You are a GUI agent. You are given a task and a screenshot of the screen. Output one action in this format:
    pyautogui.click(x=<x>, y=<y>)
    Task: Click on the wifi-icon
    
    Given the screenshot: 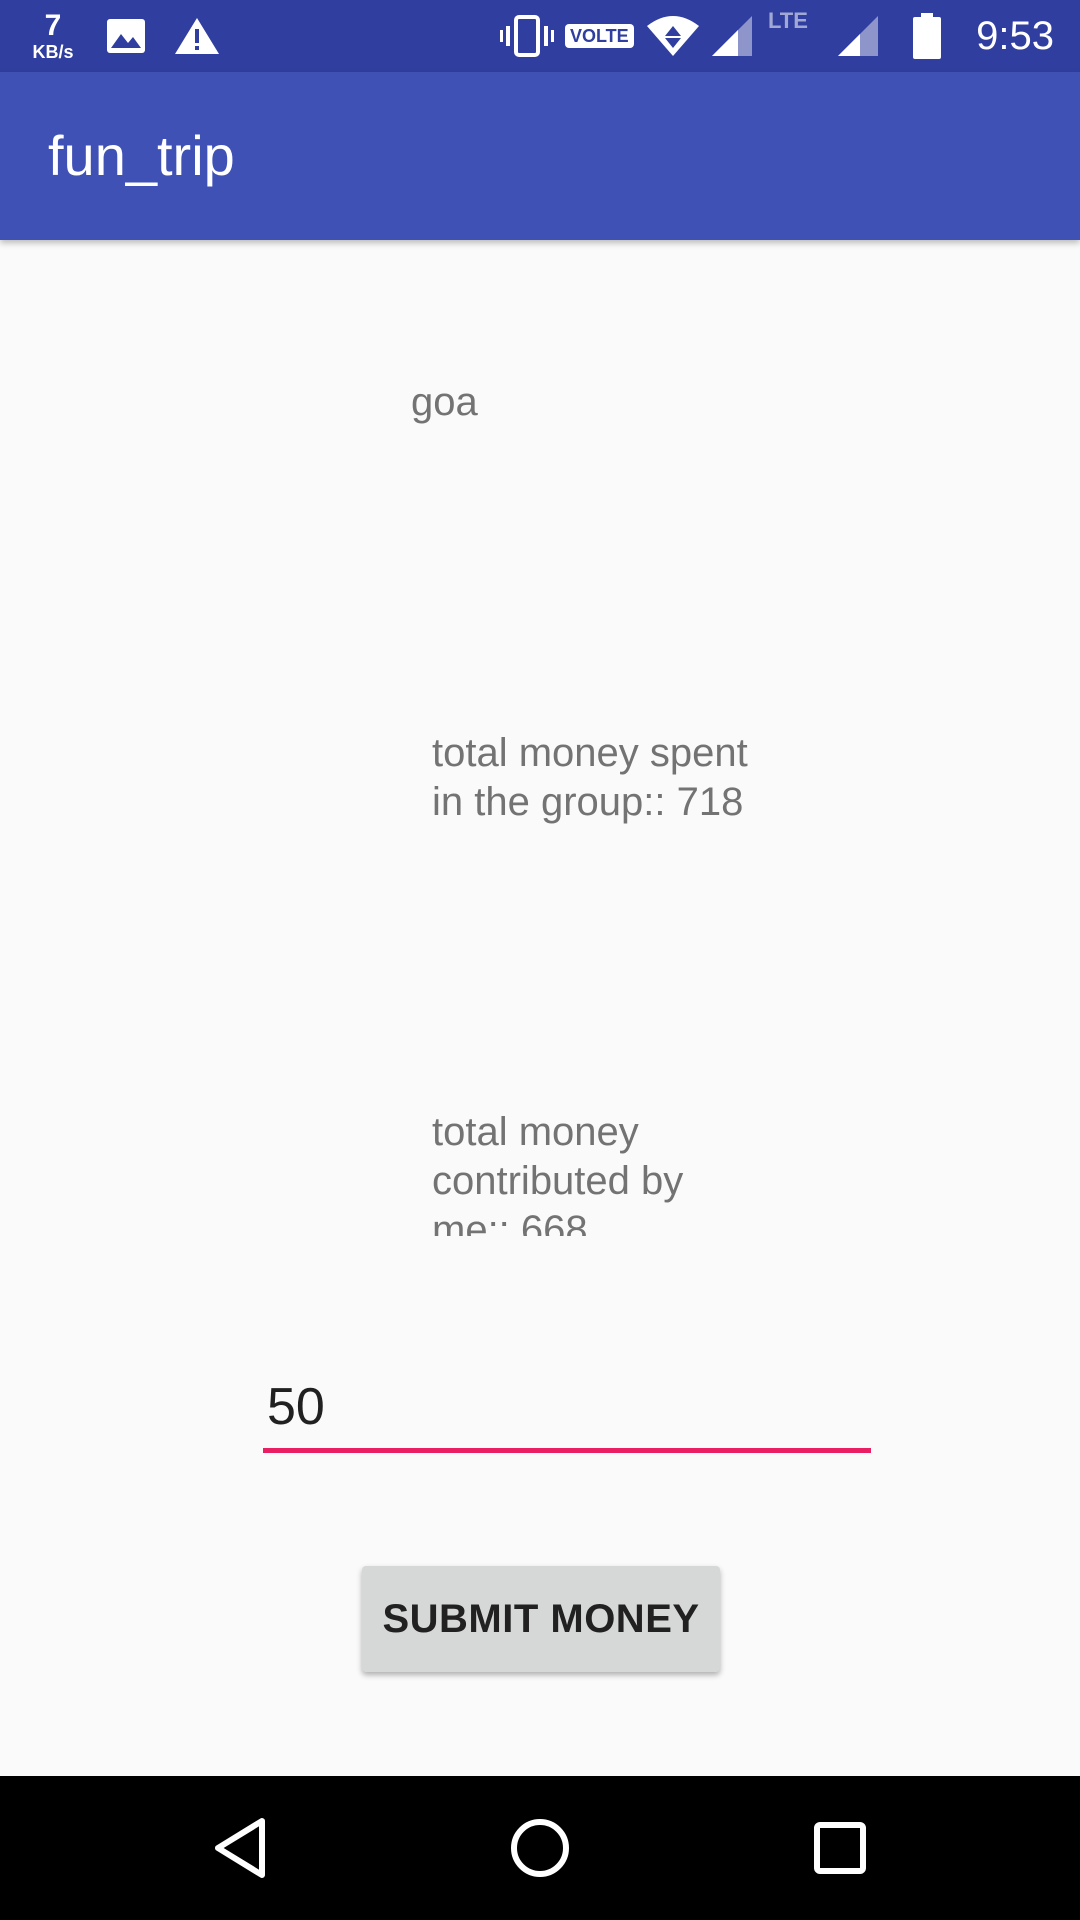 What is the action you would take?
    pyautogui.click(x=673, y=36)
    